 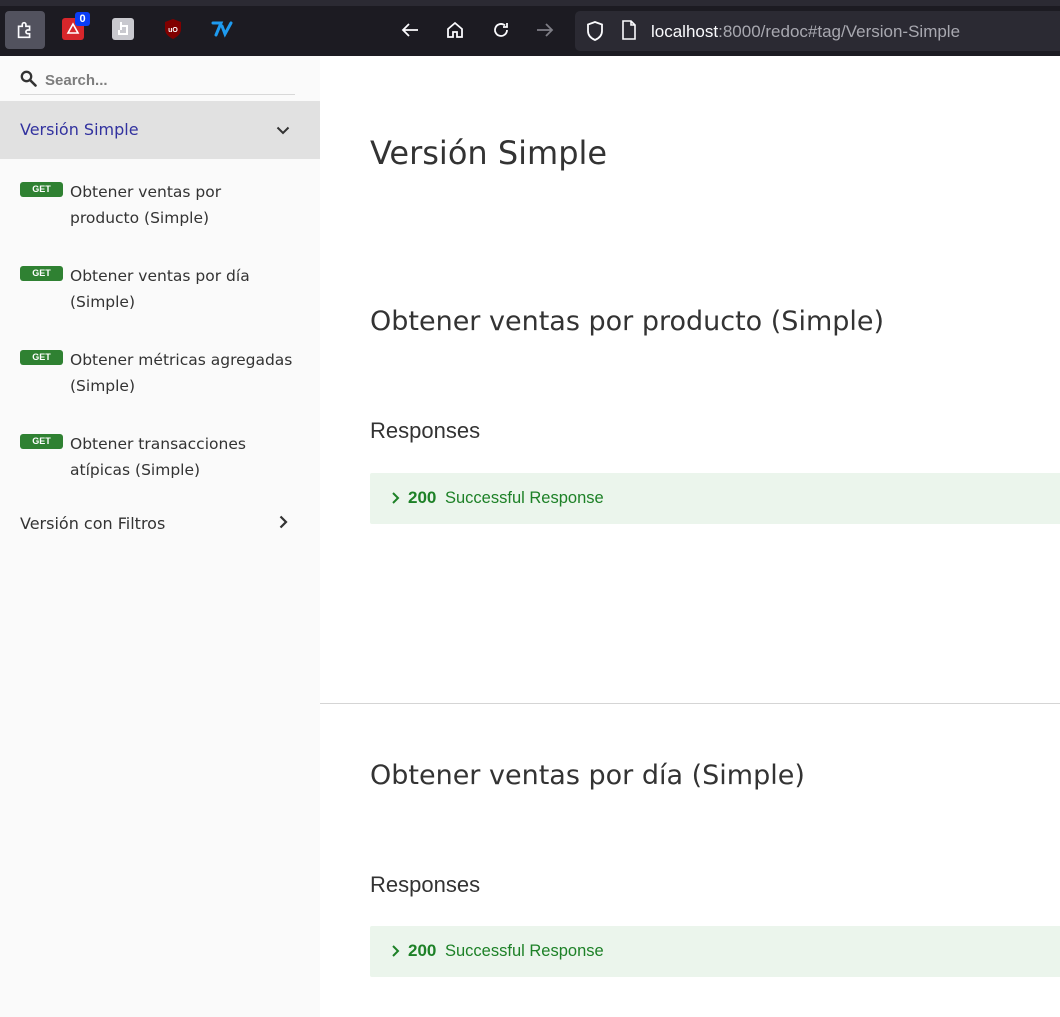 I want to click on url-path: :8000/redoc#tag/Version-Simple, so click(x=839, y=31).